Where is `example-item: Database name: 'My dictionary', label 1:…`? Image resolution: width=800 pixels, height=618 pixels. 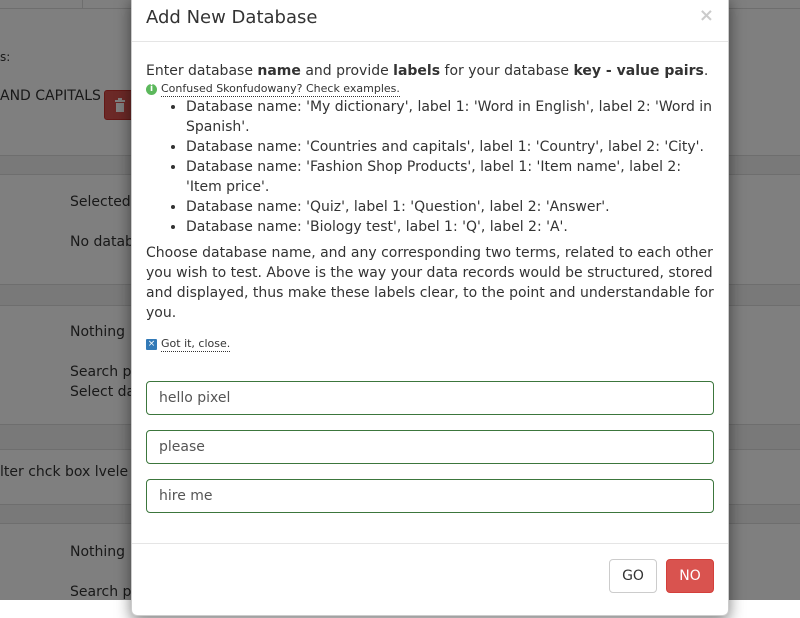 example-item: Database name: 'My dictionary', label 1:… is located at coordinates (451, 117).